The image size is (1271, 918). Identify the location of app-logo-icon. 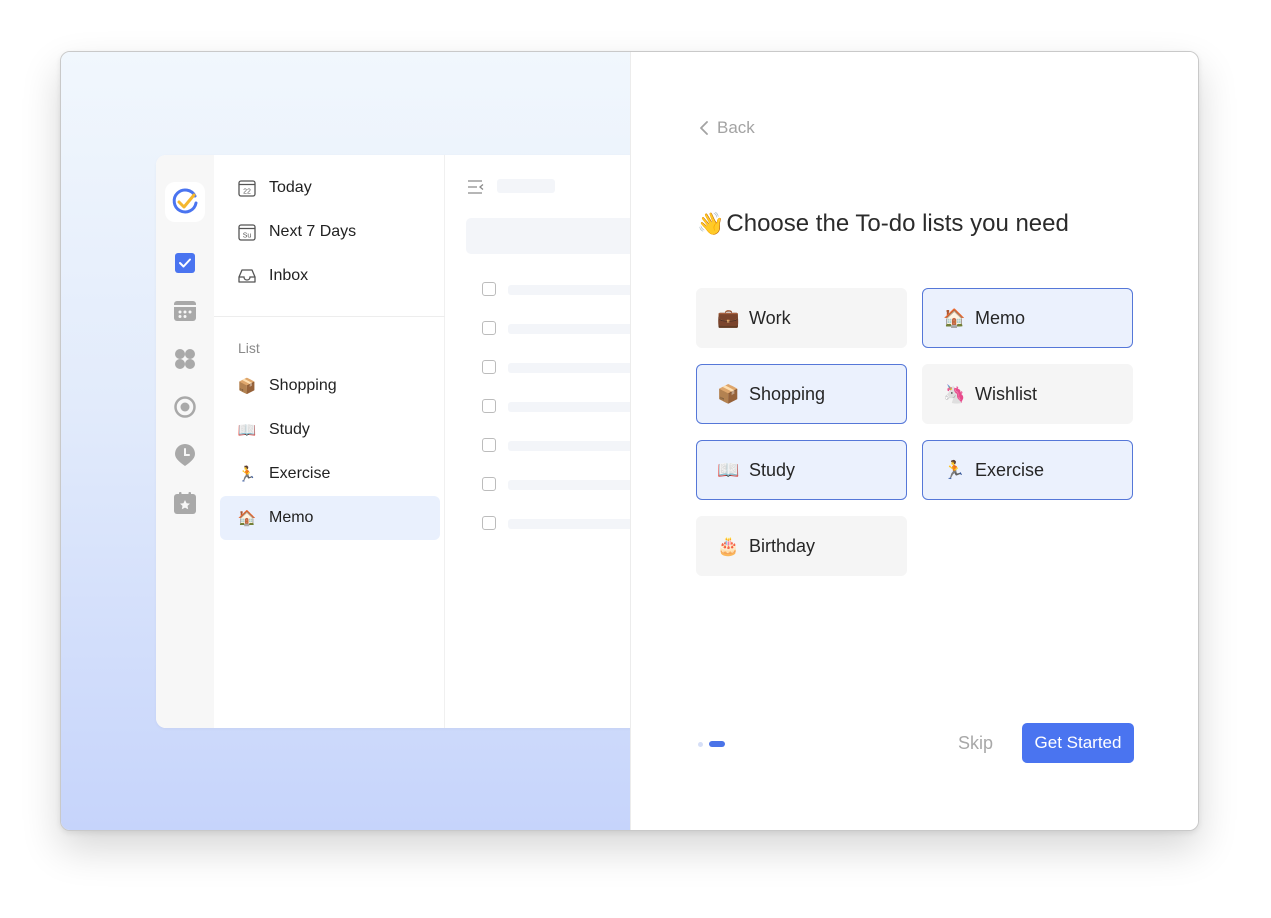
(185, 202).